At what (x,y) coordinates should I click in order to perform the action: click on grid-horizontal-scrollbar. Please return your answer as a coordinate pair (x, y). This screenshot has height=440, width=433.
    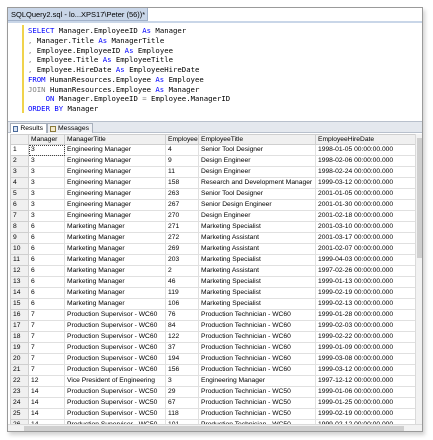
    Looking at the image, I should click on (215, 427).